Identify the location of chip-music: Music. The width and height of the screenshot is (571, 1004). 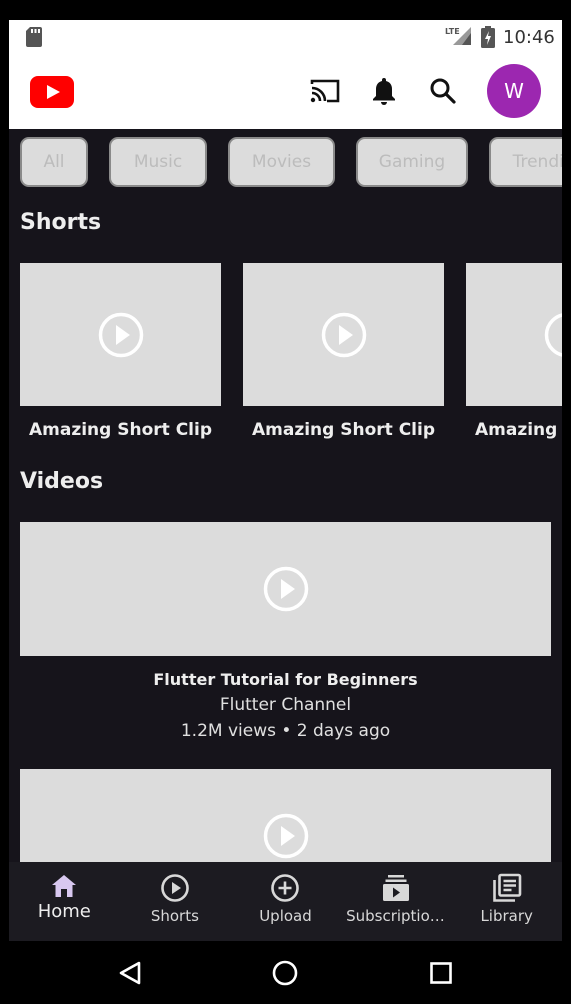
(158, 162).